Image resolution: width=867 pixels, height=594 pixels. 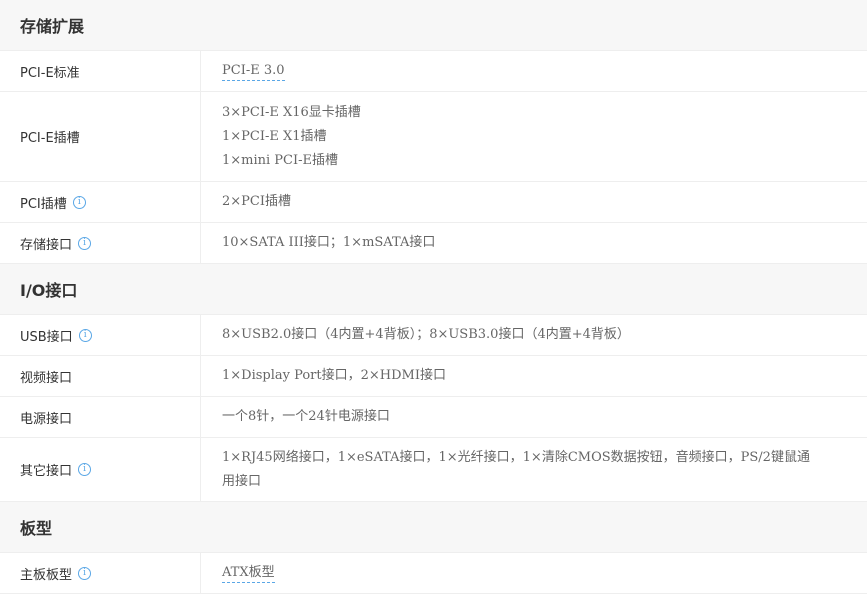 What do you see at coordinates (426, 334) in the screenshot?
I see `spec-value-line: 8×USB2.0接口（4内置+4背板）；8×USB3.0接口（4内置+4背板）` at bounding box center [426, 334].